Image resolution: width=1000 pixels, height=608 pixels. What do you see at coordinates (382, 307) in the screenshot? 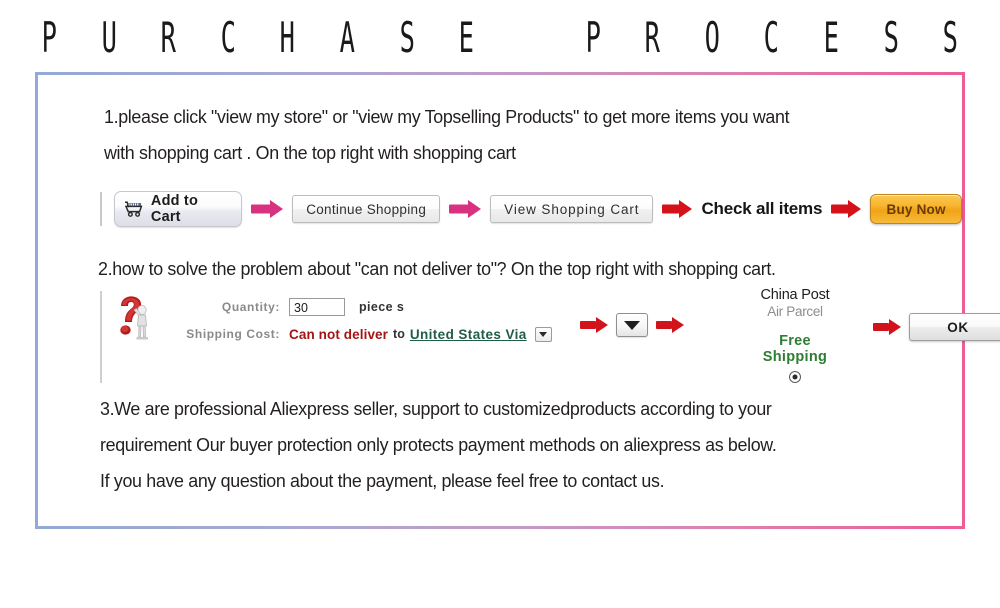
I see `piece-unit-label: piece s` at bounding box center [382, 307].